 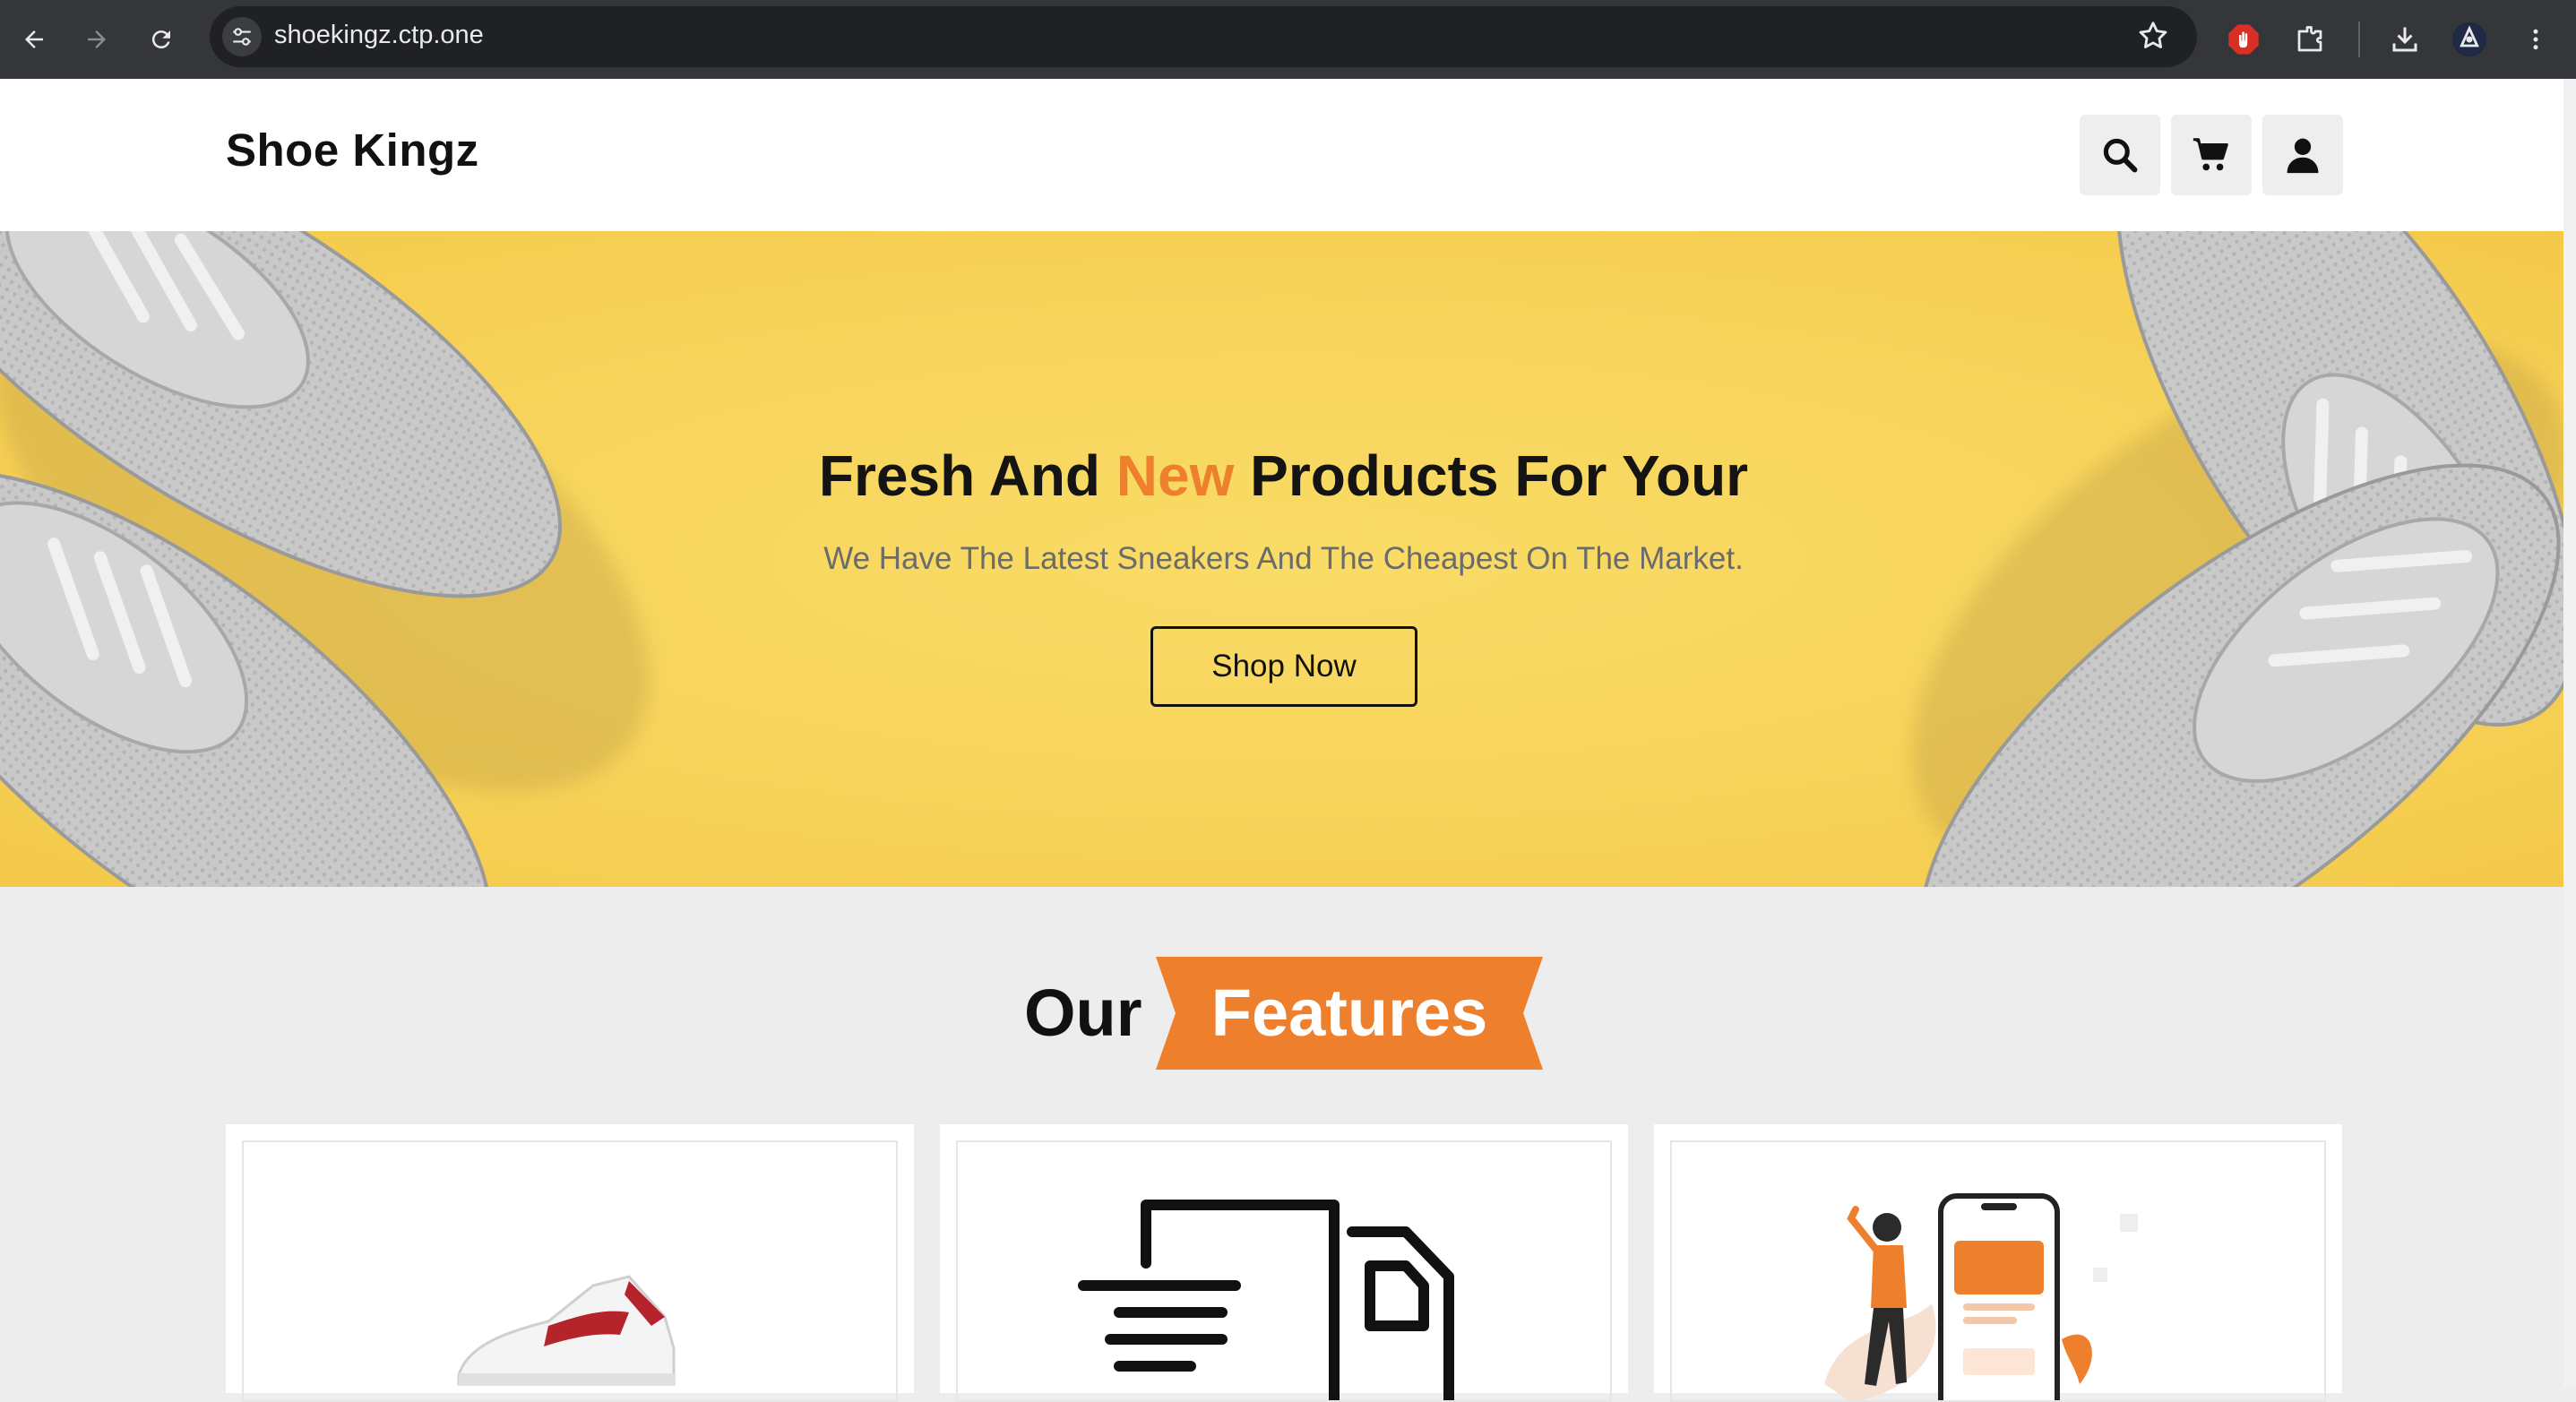 I want to click on avatar-icon, so click(x=2469, y=39).